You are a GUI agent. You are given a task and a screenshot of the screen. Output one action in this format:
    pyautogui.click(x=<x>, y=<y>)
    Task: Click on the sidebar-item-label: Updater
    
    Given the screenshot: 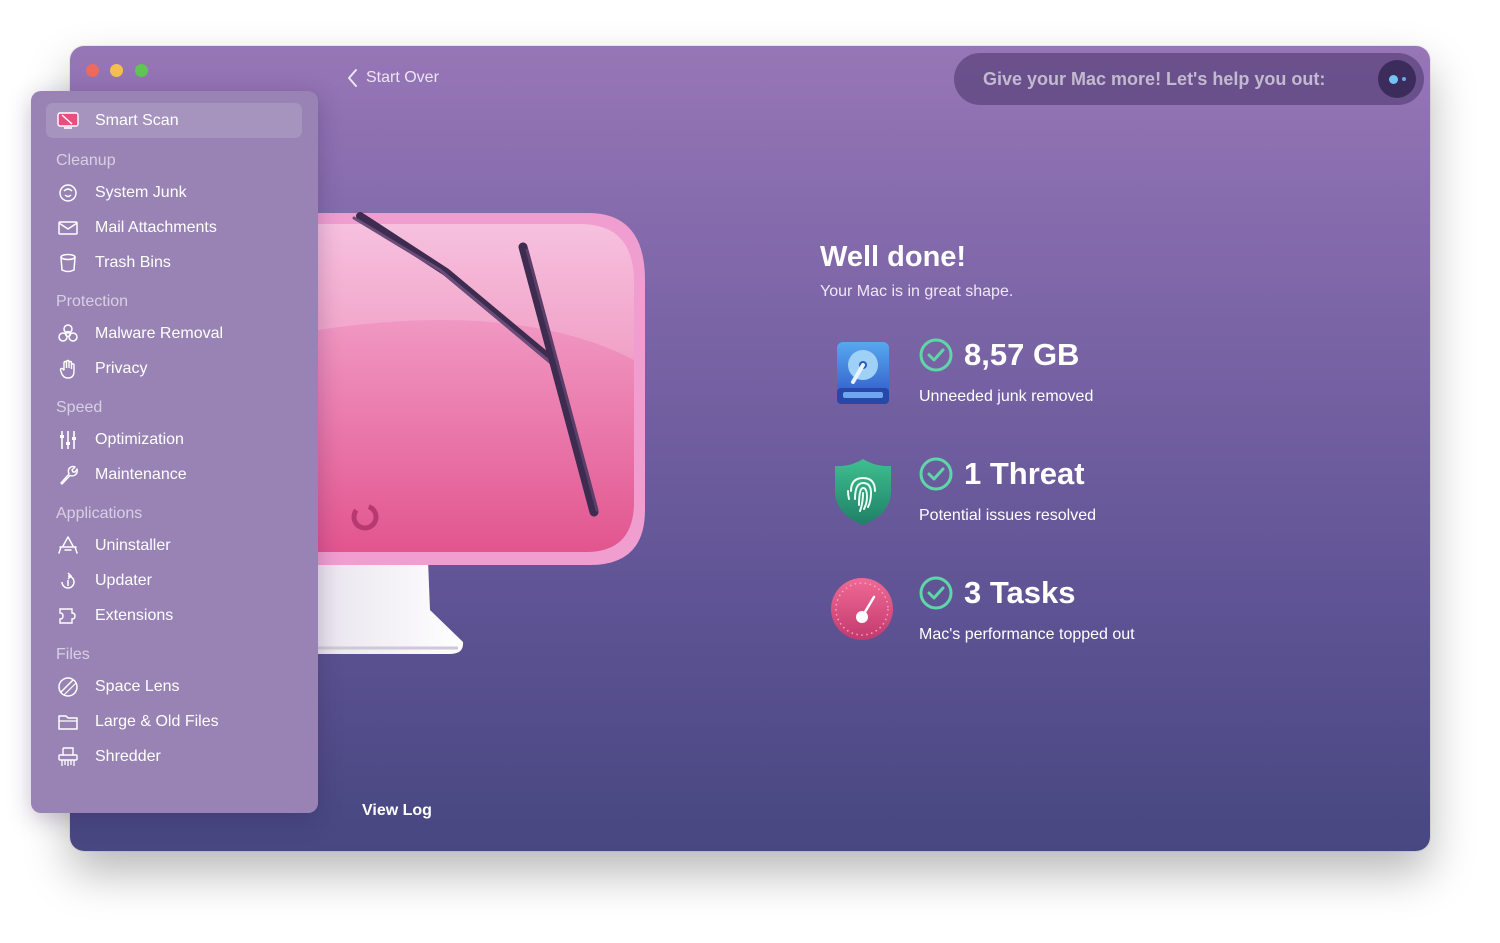 What is the action you would take?
    pyautogui.click(x=123, y=580)
    